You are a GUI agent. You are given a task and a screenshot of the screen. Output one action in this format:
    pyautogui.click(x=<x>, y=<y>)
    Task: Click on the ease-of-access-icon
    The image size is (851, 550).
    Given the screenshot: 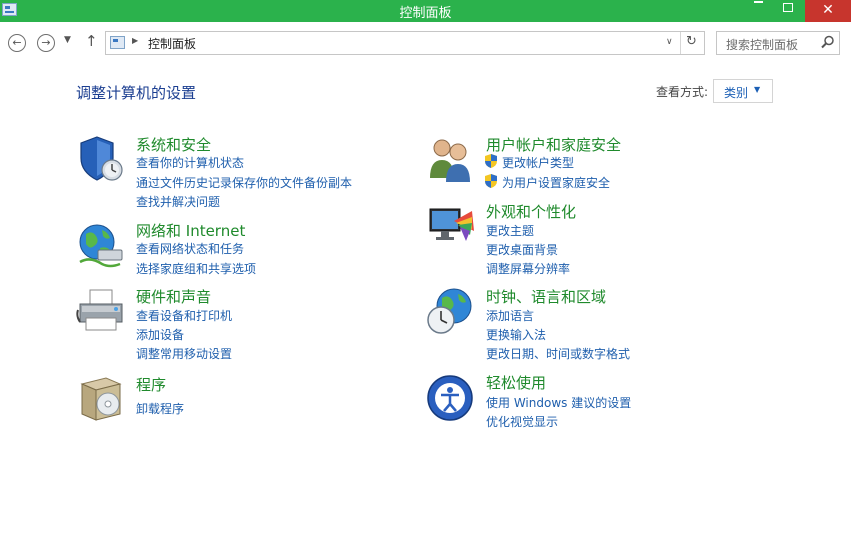 What is the action you would take?
    pyautogui.click(x=451, y=397)
    